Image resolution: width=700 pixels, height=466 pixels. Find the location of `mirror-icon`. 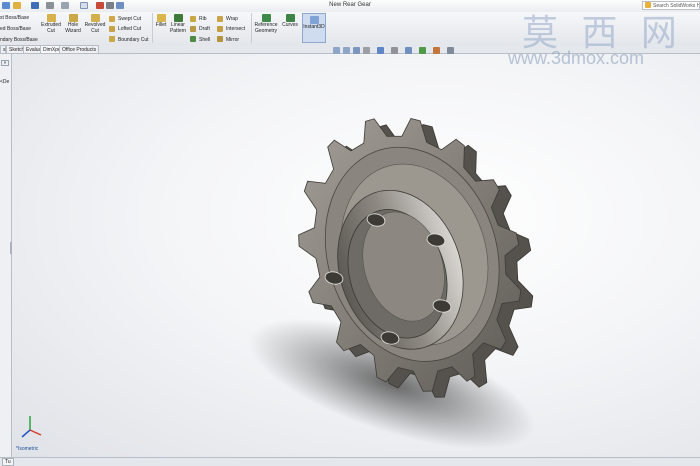

mirror-icon is located at coordinates (220, 39).